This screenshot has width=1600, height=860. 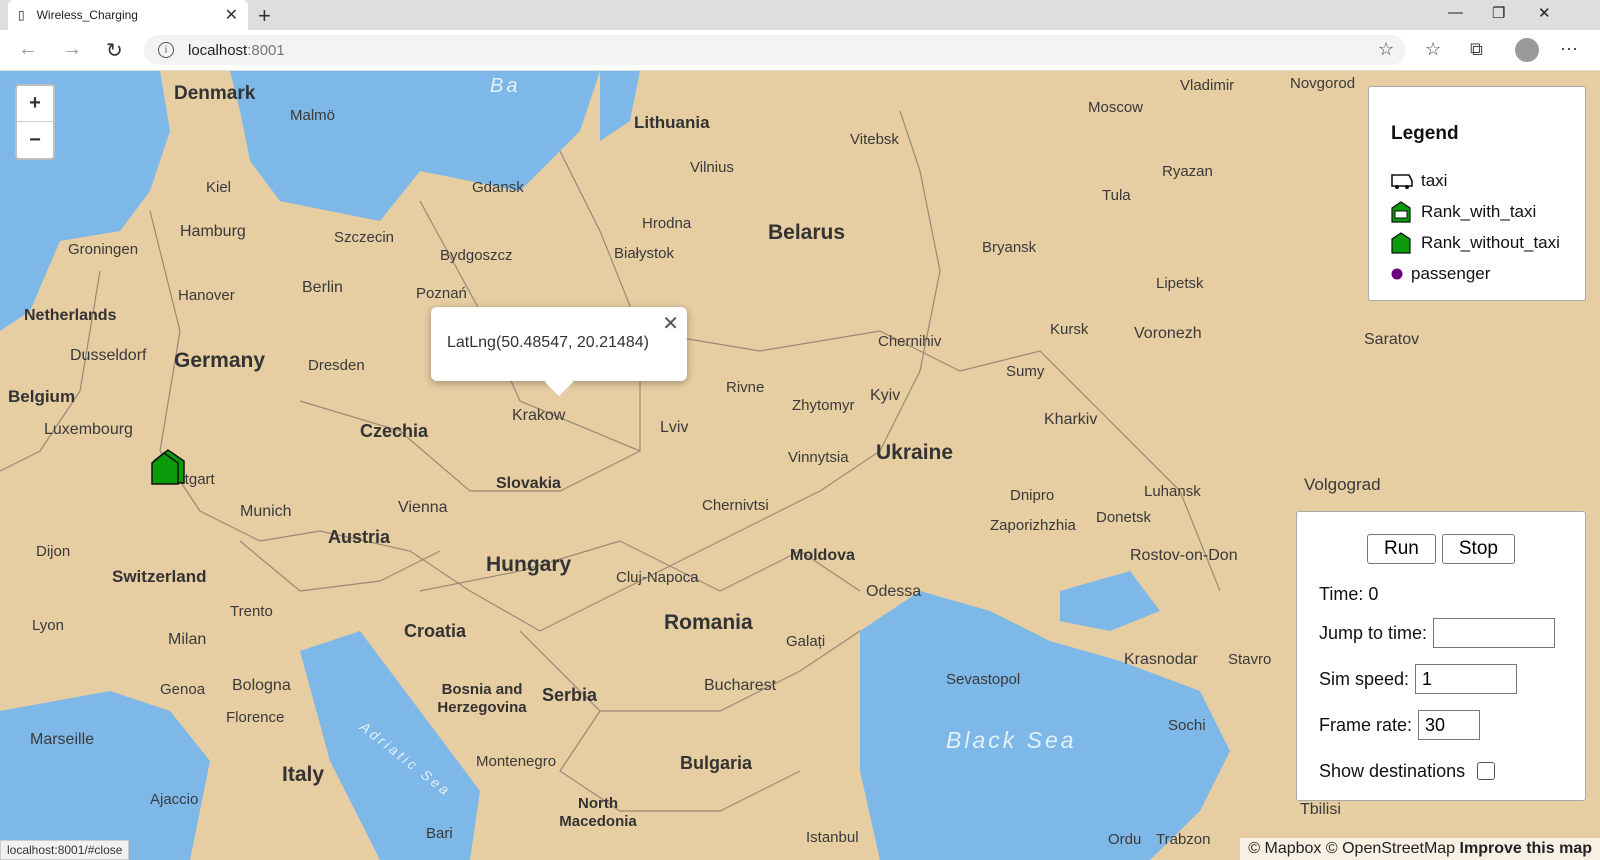 I want to click on rank-with-taxi-icon, so click(x=1403, y=211).